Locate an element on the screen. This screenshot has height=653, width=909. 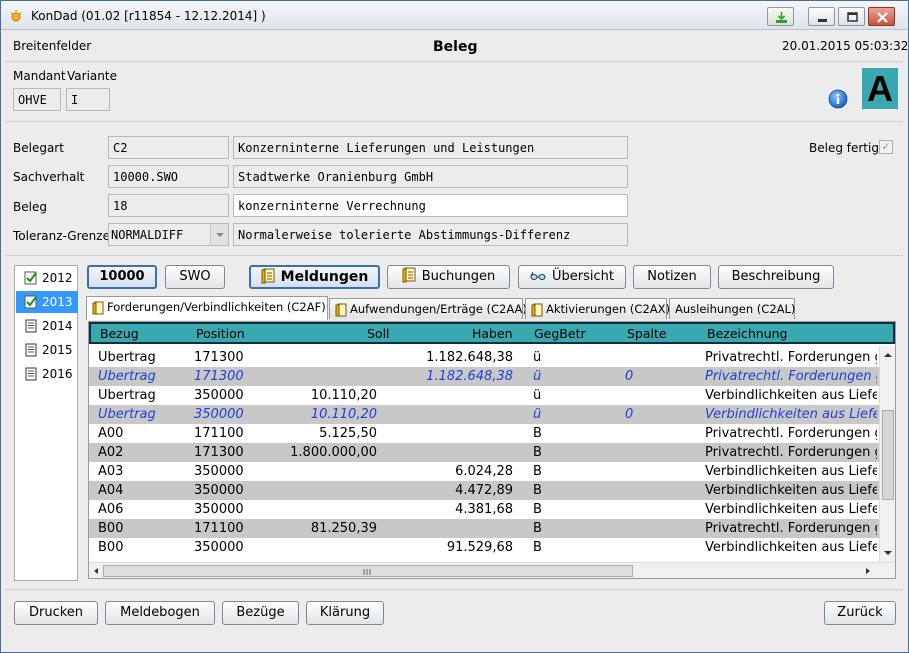
meldungen-button: Meldungen is located at coordinates (314, 277).